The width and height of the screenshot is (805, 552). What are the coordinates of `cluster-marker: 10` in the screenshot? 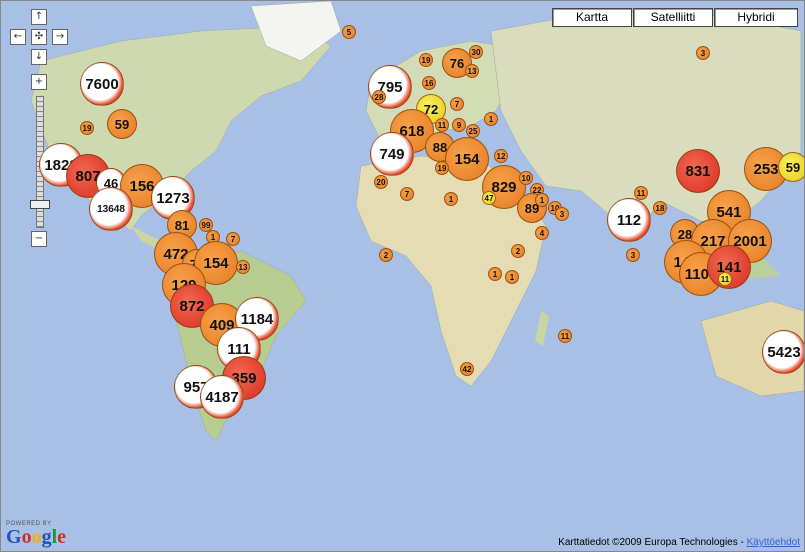 It's located at (526, 178).